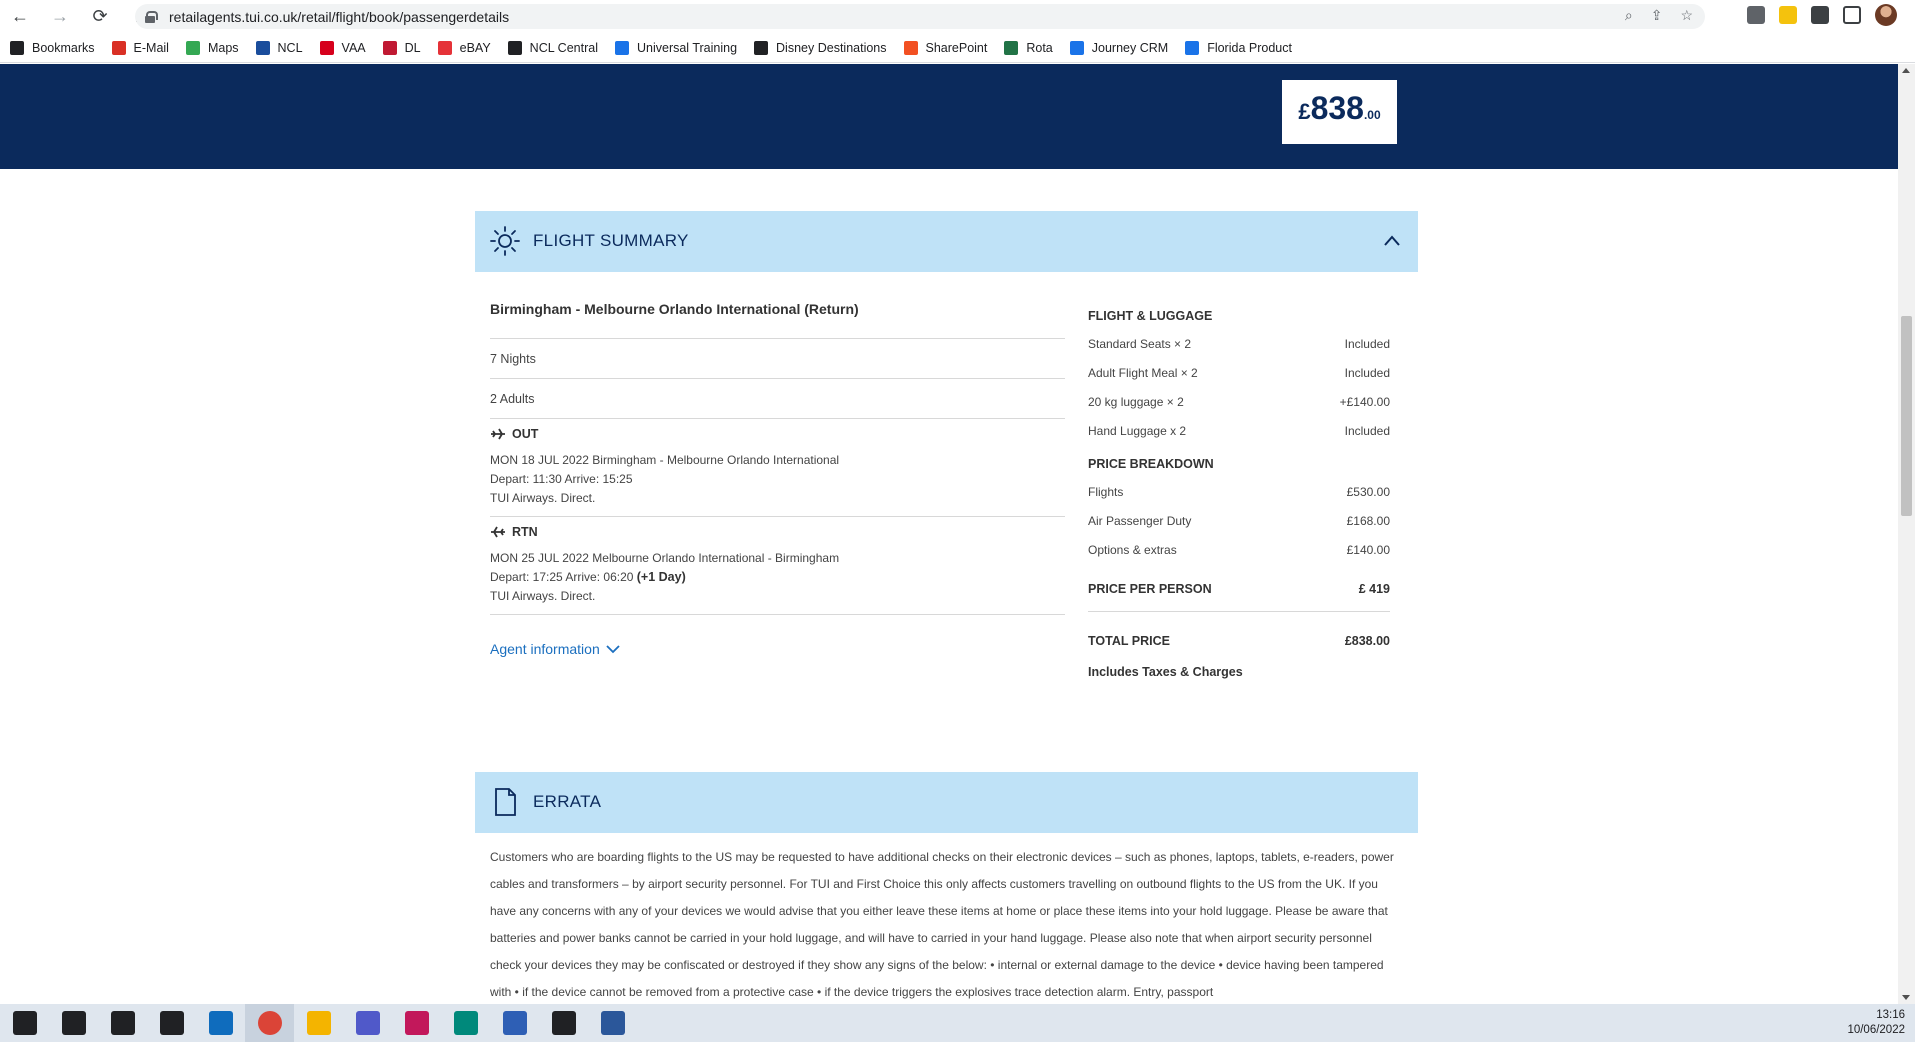 Image resolution: width=1915 pixels, height=1042 pixels. Describe the element at coordinates (543, 498) in the screenshot. I see `outbound-carrier: TUI Airways. Direct.` at that location.